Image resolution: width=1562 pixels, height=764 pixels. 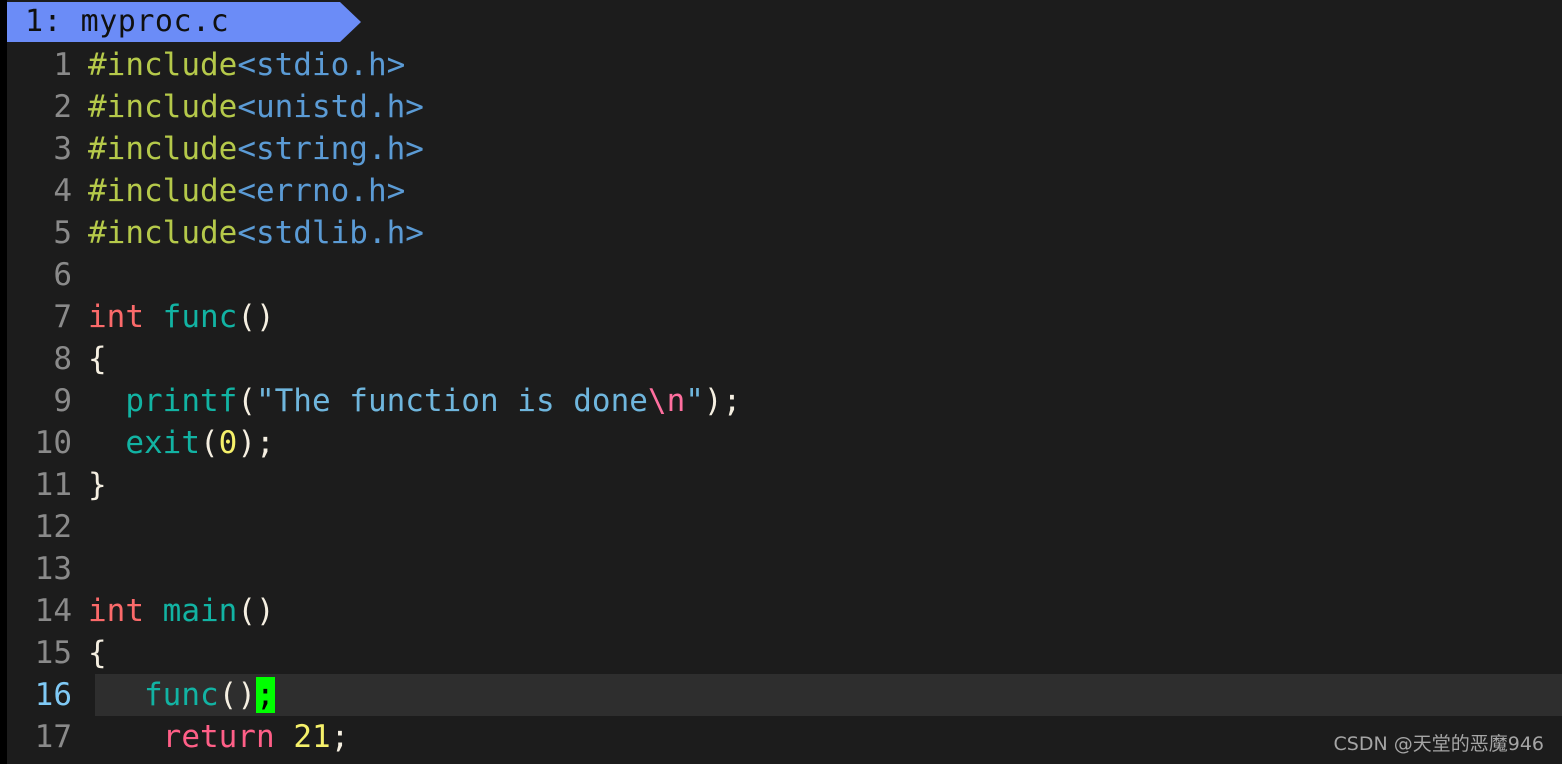 I want to click on code-line-content: #include<string.h>, so click(x=252, y=149).